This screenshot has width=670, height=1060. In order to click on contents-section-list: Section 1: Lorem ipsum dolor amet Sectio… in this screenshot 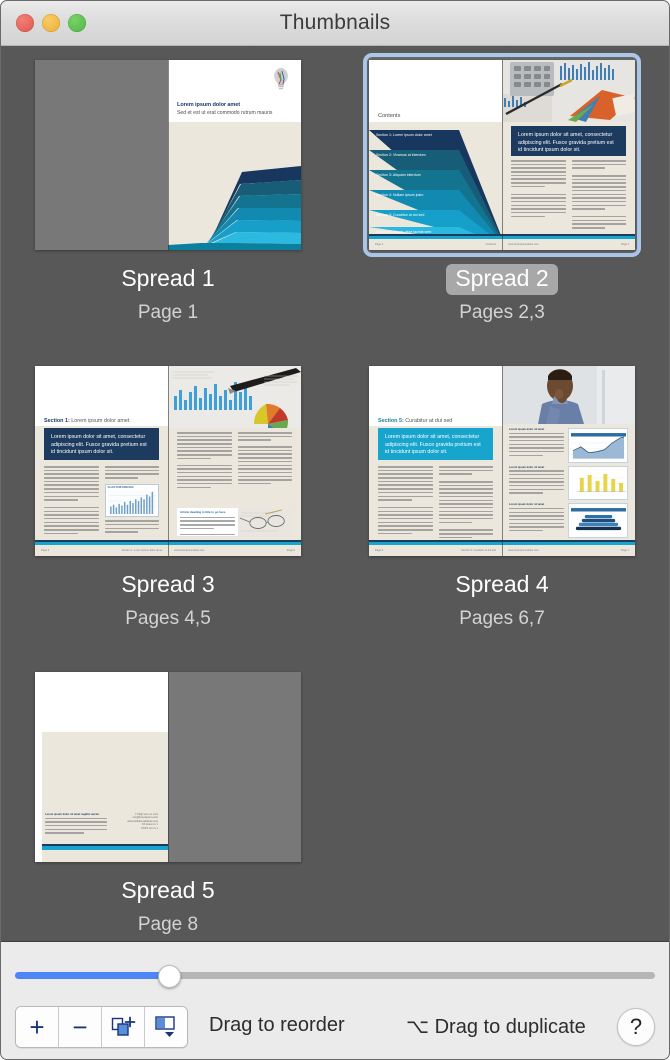, I will do `click(435, 186)`.